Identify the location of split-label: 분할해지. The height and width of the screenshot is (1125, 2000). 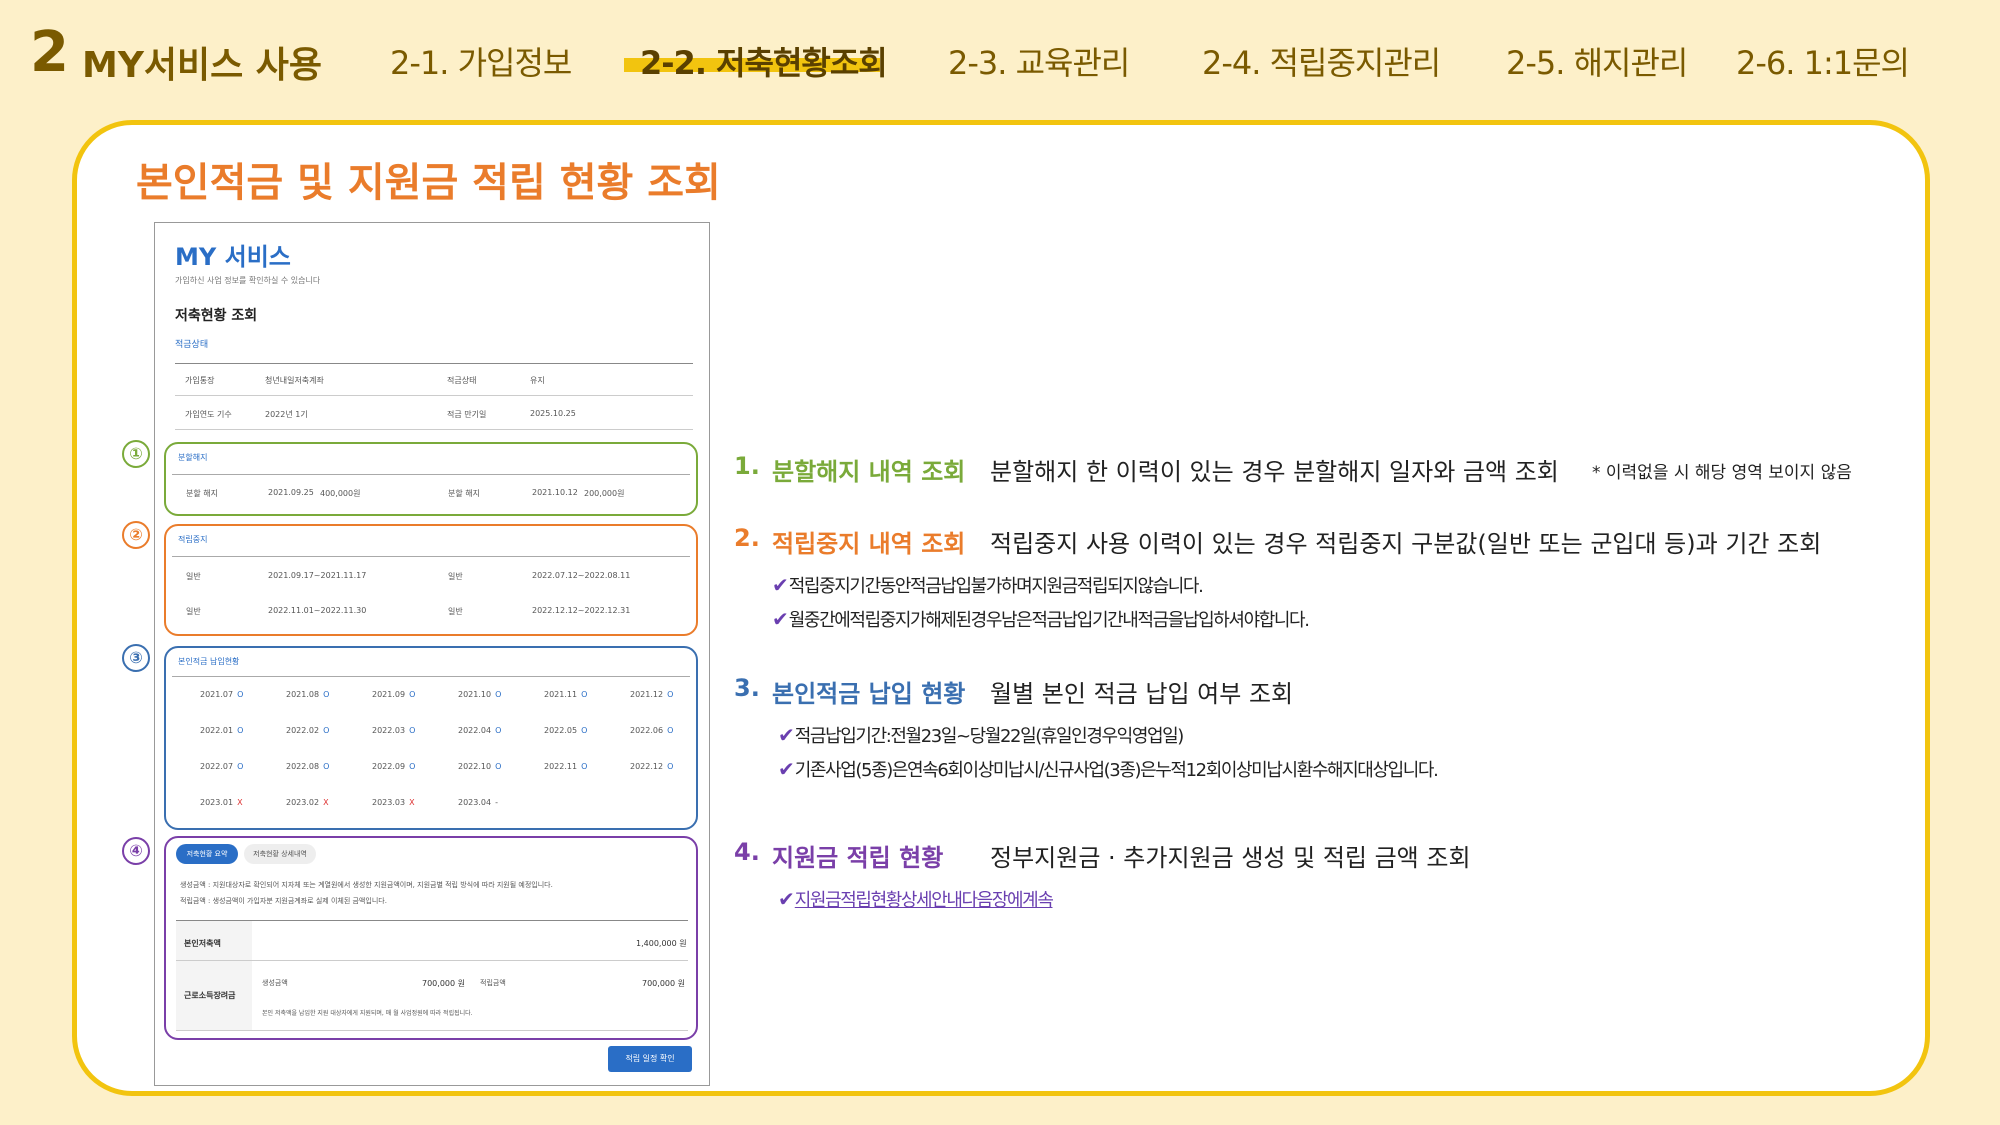
(193, 457).